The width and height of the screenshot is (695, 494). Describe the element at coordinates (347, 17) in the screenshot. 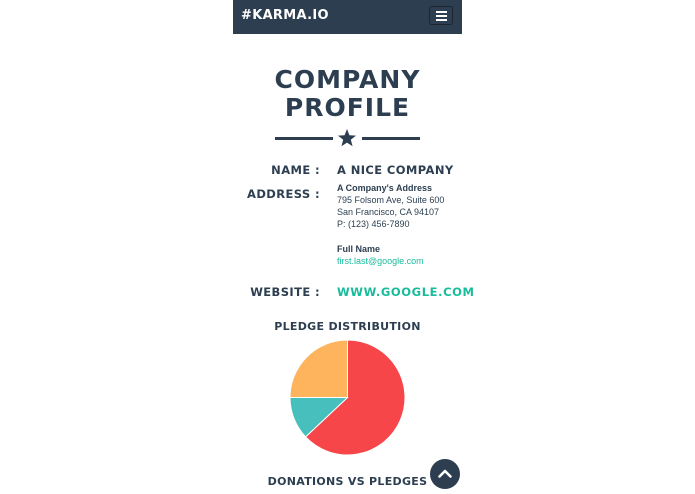

I see `navbar: #KARMA.IO` at that location.